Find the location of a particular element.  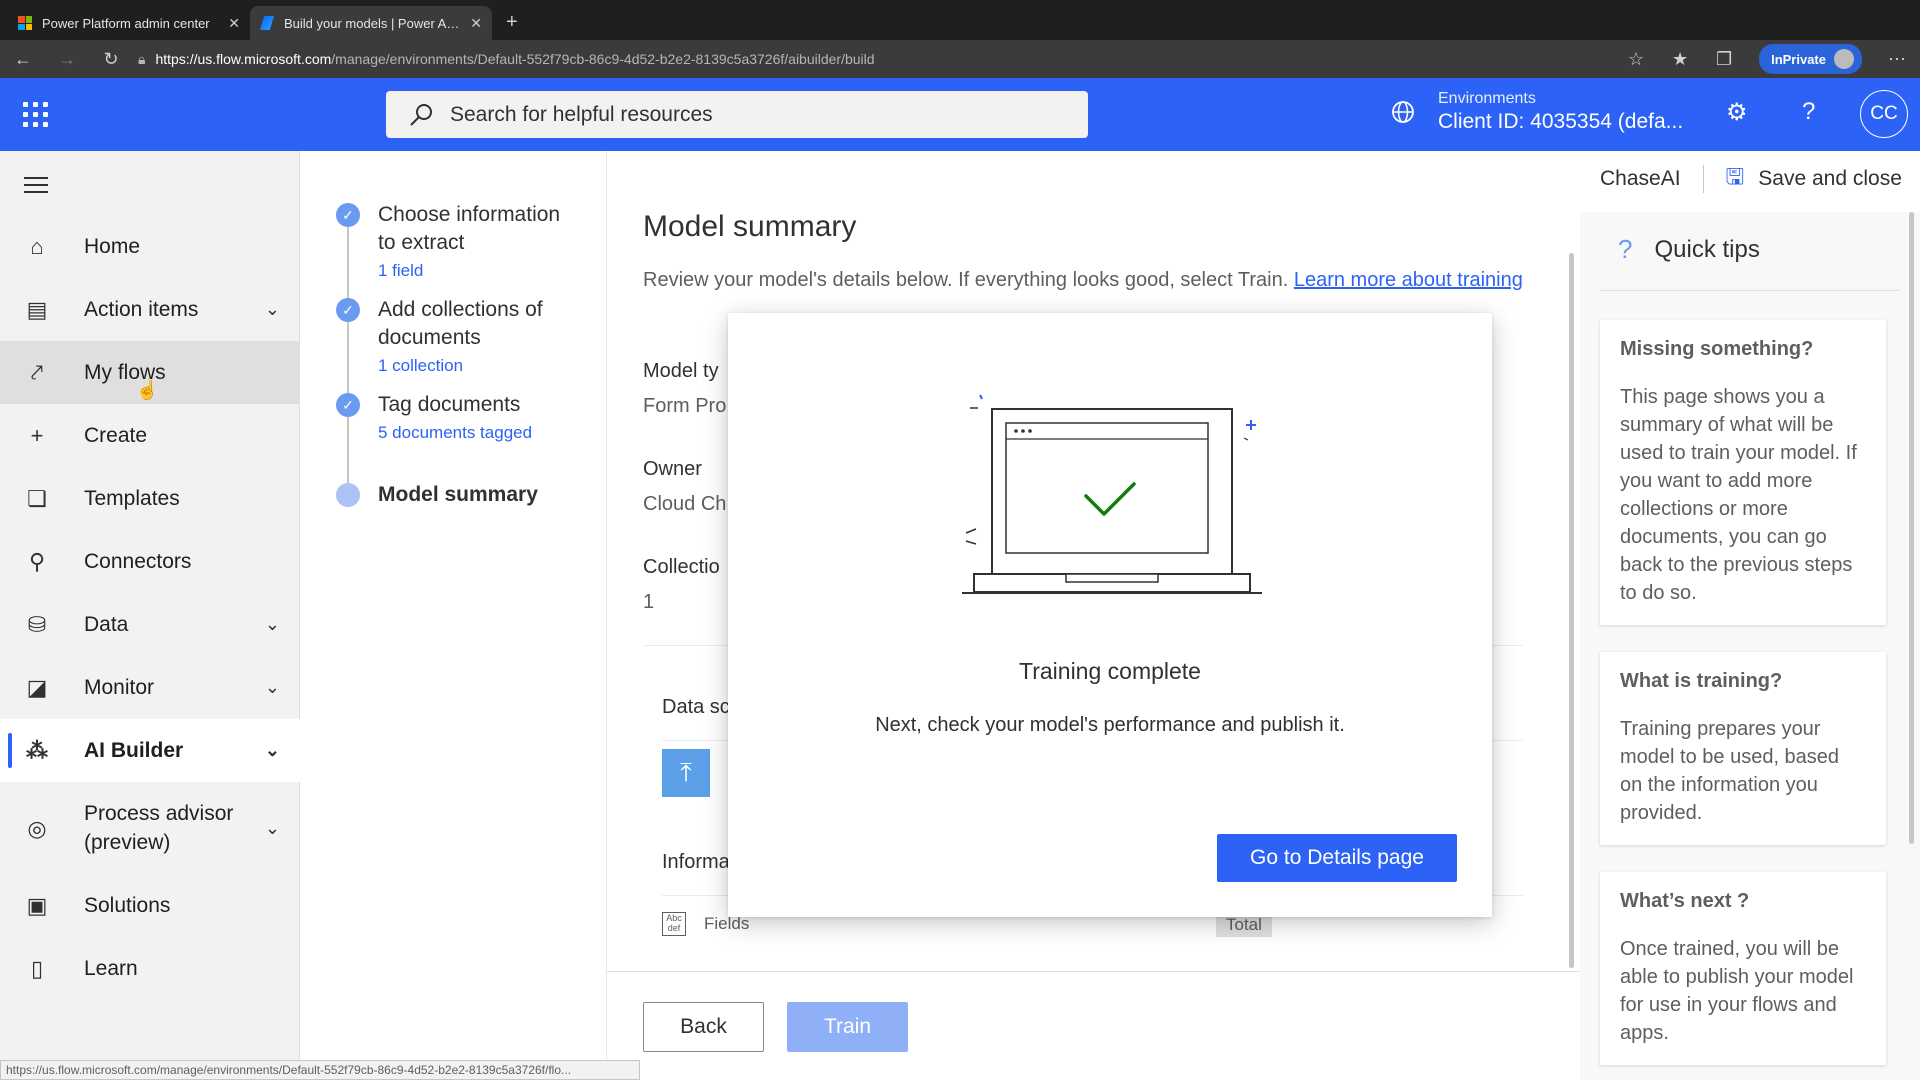

nav-item-solutions: ▣ Solutions is located at coordinates (150, 905).